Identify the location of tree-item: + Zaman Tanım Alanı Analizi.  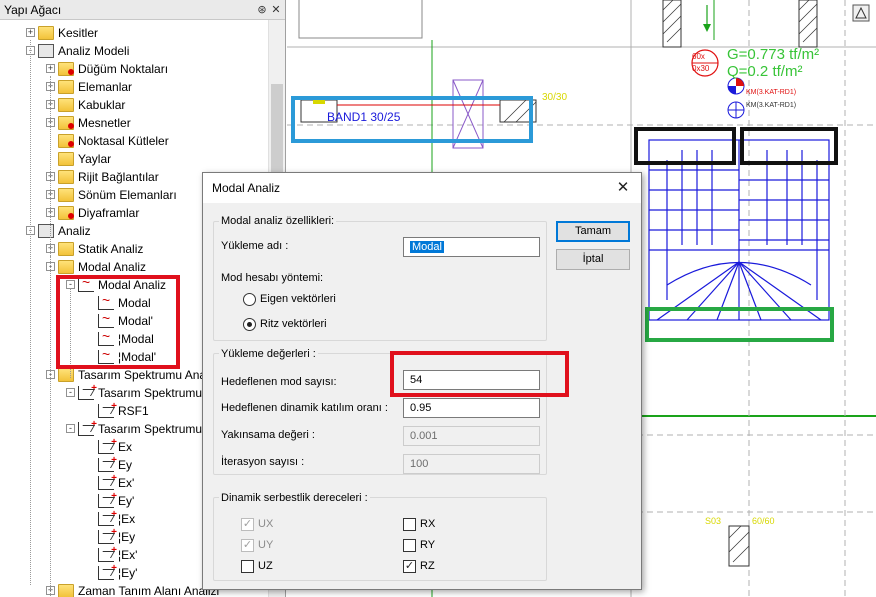
(132, 589).